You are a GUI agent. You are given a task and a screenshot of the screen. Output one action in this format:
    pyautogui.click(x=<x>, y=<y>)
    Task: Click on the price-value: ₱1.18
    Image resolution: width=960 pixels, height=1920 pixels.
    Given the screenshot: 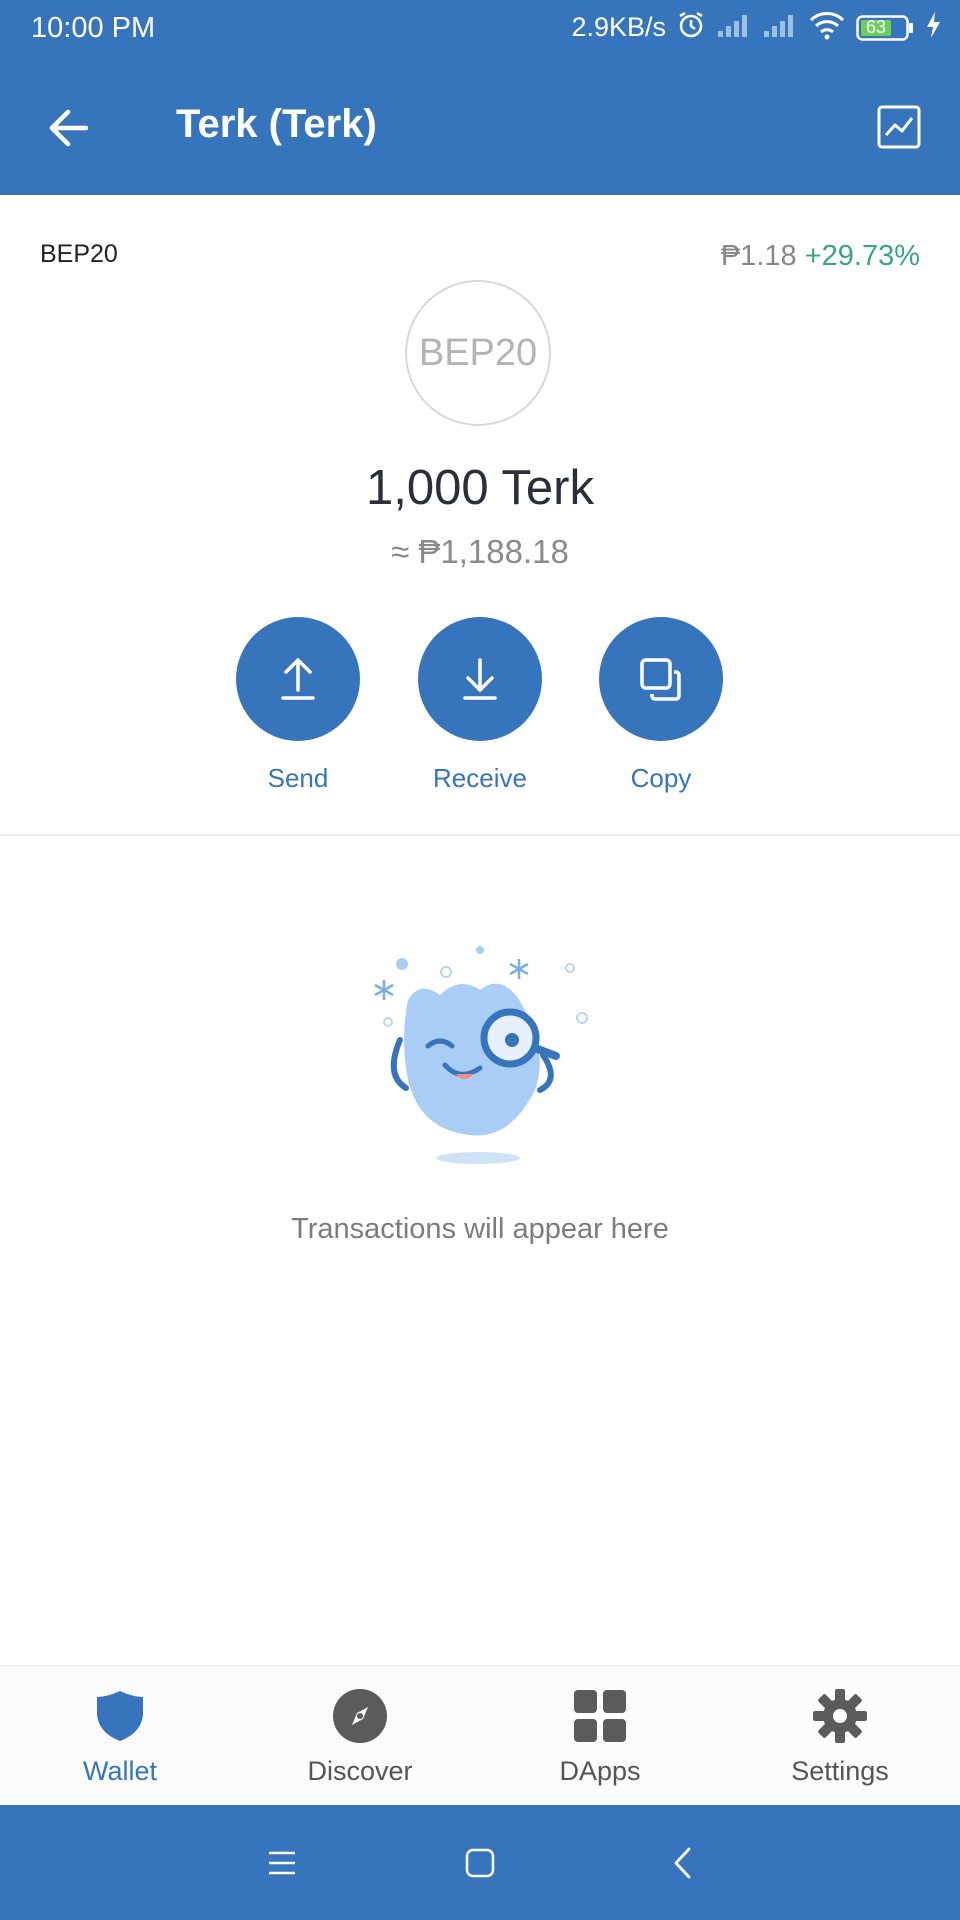 What is the action you would take?
    pyautogui.click(x=758, y=256)
    